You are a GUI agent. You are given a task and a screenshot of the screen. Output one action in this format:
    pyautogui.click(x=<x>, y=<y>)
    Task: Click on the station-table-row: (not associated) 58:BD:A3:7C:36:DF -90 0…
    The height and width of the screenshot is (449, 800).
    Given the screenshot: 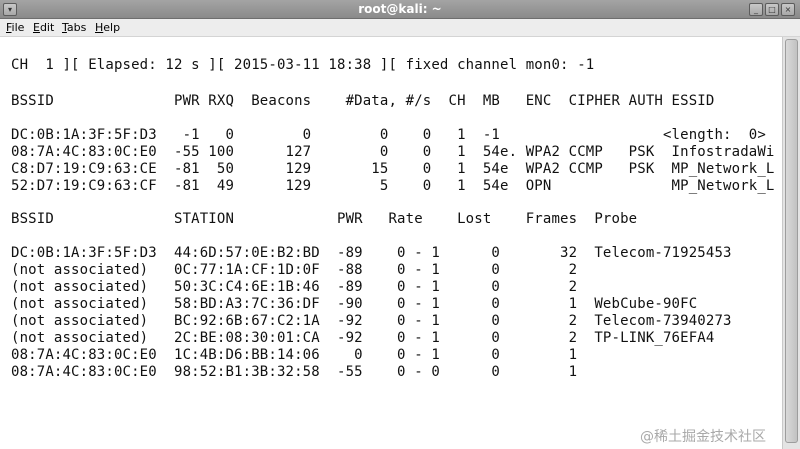 What is the action you would take?
    pyautogui.click(x=354, y=304)
    